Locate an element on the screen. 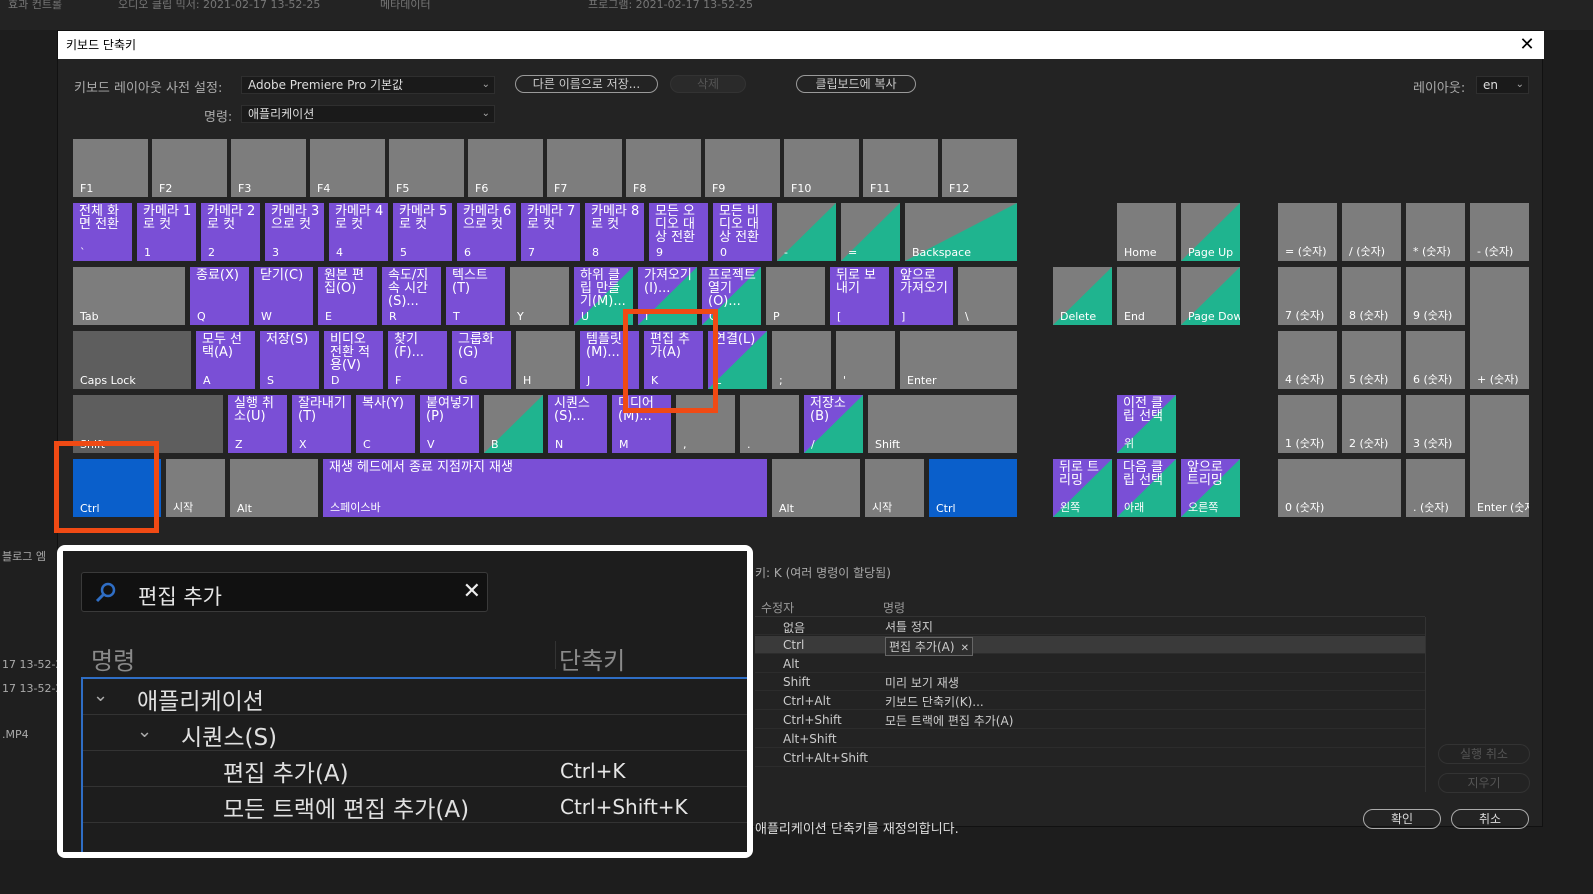  key-f9: F9 is located at coordinates (742, 168).